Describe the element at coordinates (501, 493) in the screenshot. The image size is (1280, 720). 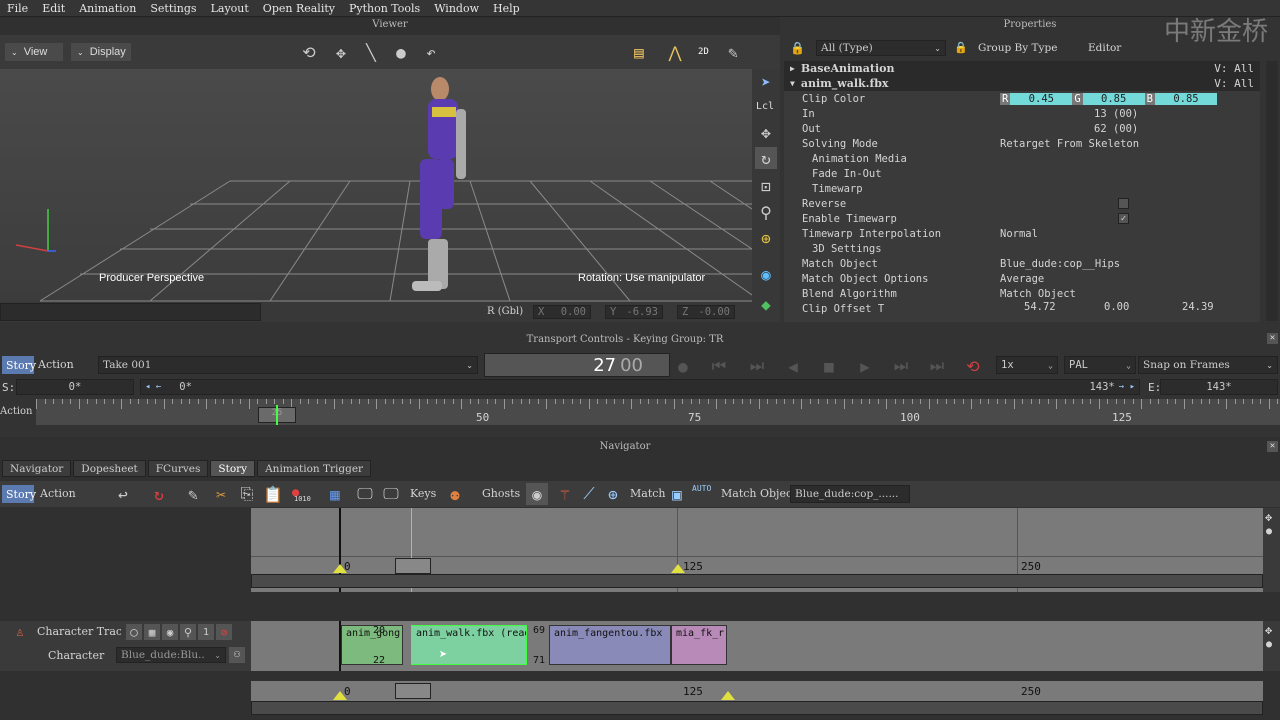
I see `ghosts-button: Ghosts` at that location.